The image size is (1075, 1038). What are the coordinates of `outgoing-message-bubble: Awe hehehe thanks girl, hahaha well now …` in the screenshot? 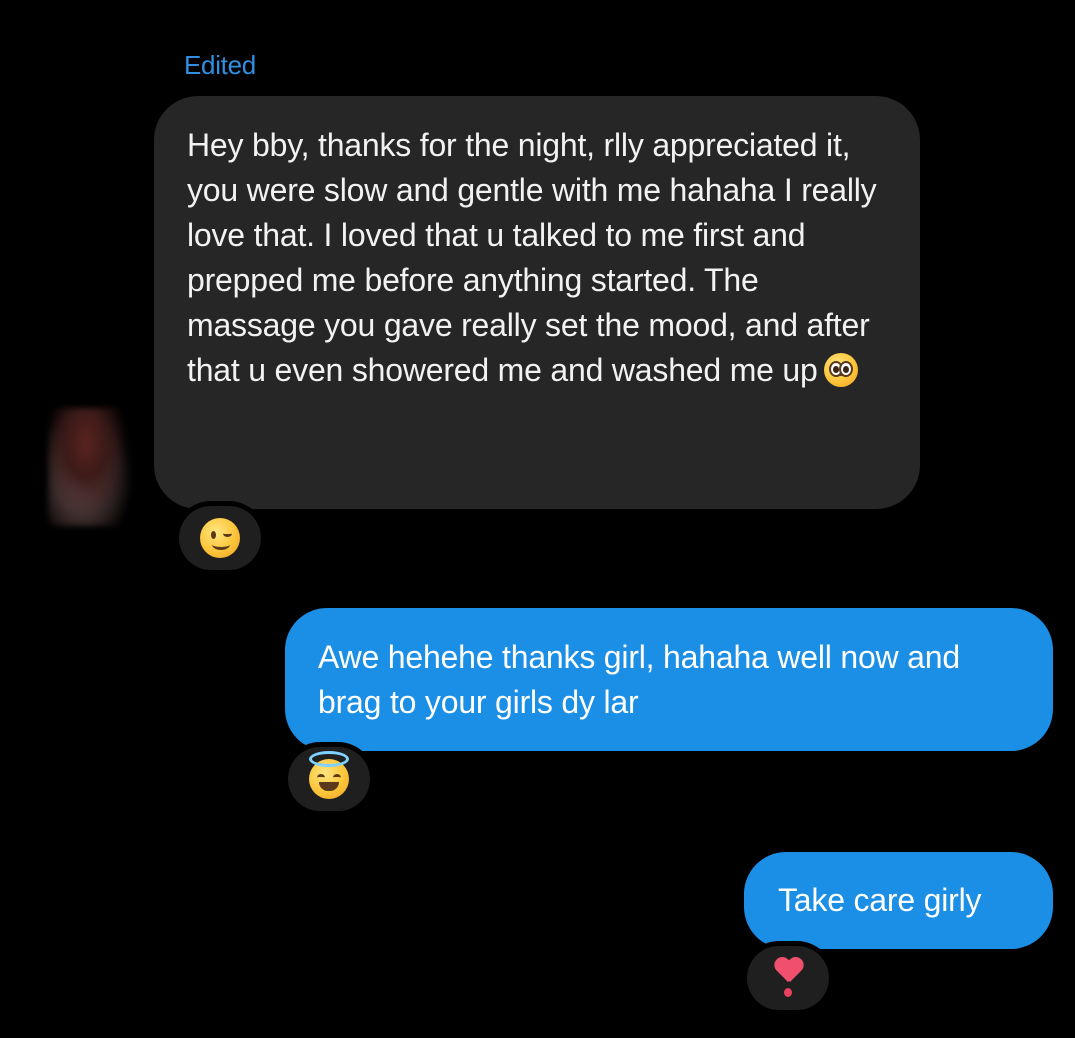 It's located at (669, 679).